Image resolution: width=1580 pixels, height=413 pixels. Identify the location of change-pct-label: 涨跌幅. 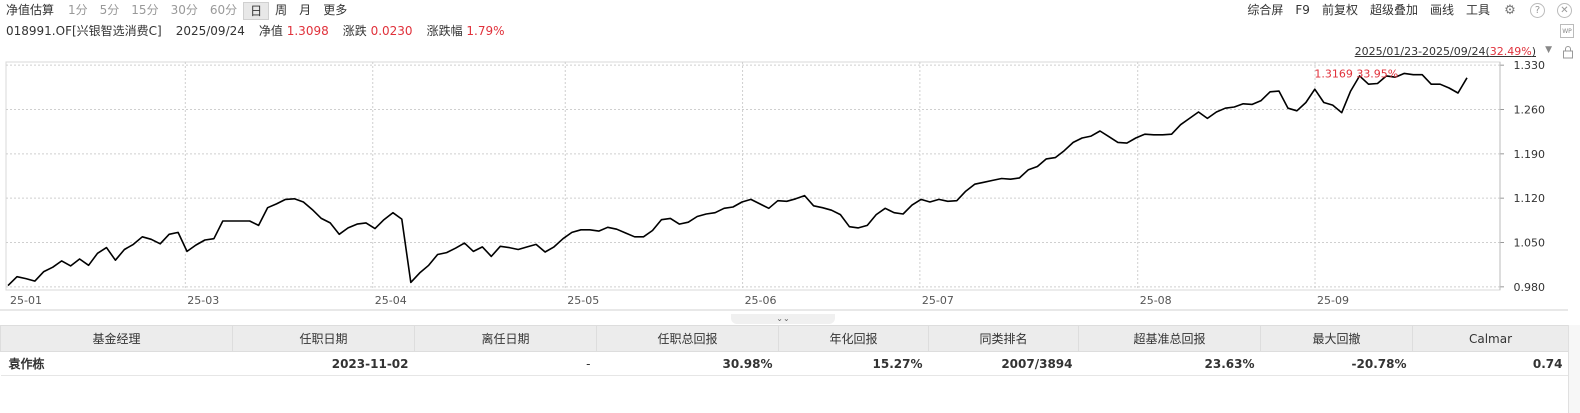
(444, 31).